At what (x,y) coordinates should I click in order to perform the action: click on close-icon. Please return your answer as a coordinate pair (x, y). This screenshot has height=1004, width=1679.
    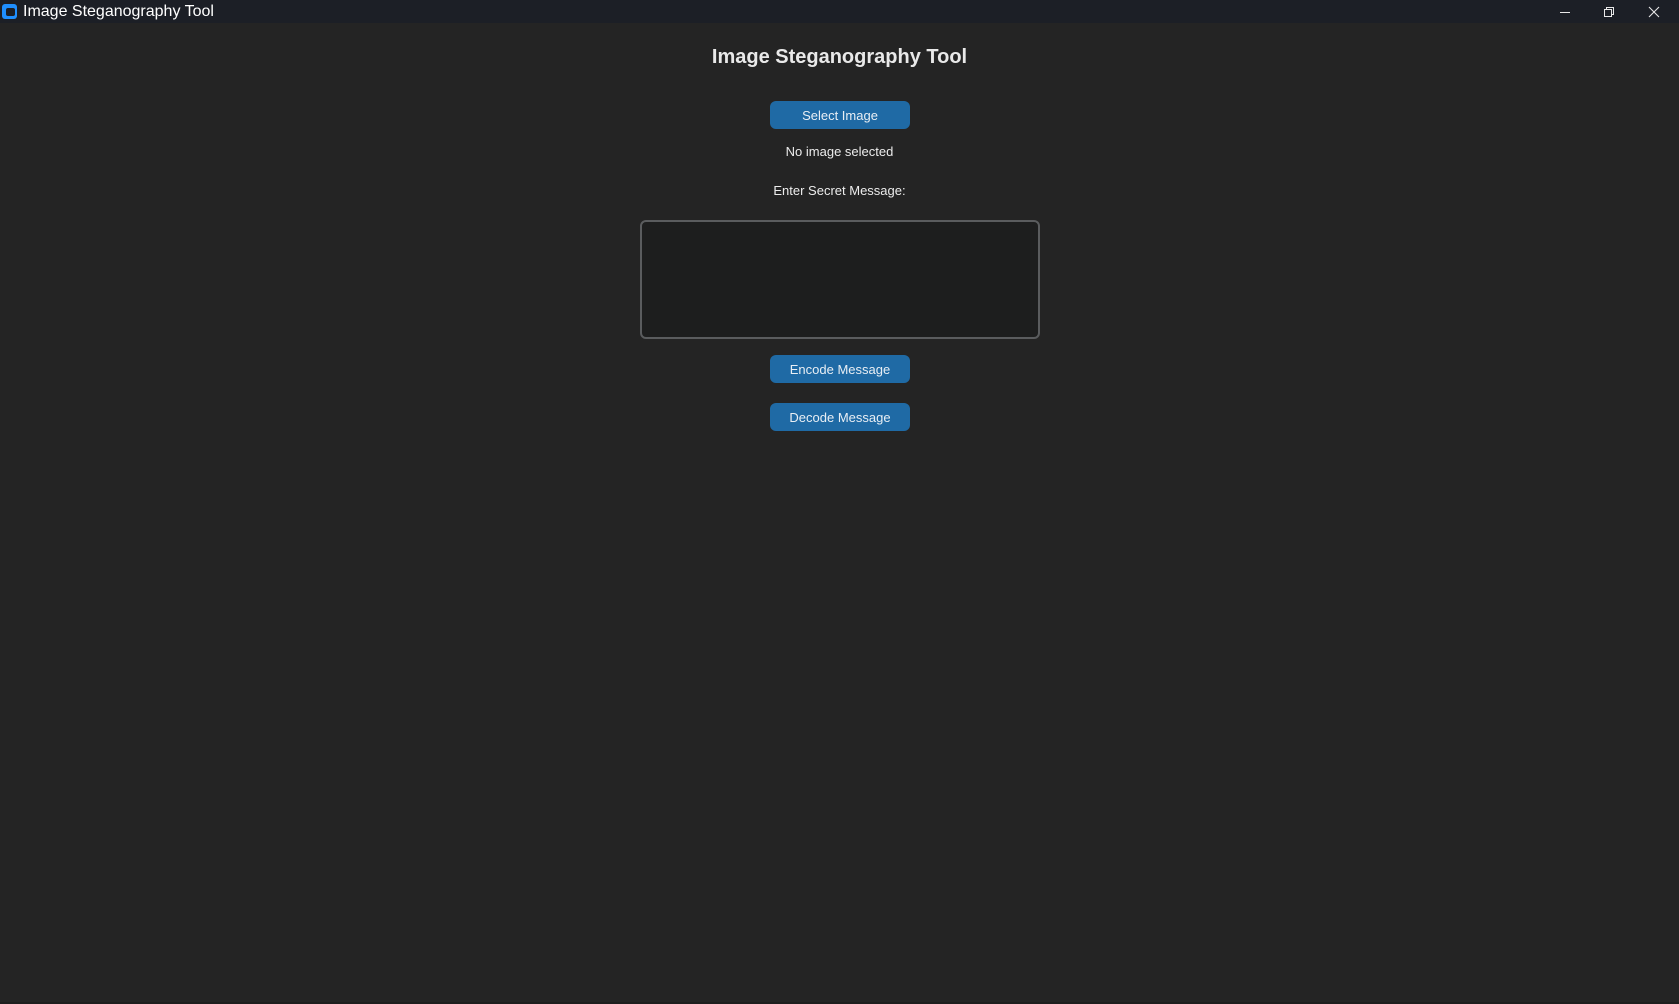
    Looking at the image, I should click on (1653, 11).